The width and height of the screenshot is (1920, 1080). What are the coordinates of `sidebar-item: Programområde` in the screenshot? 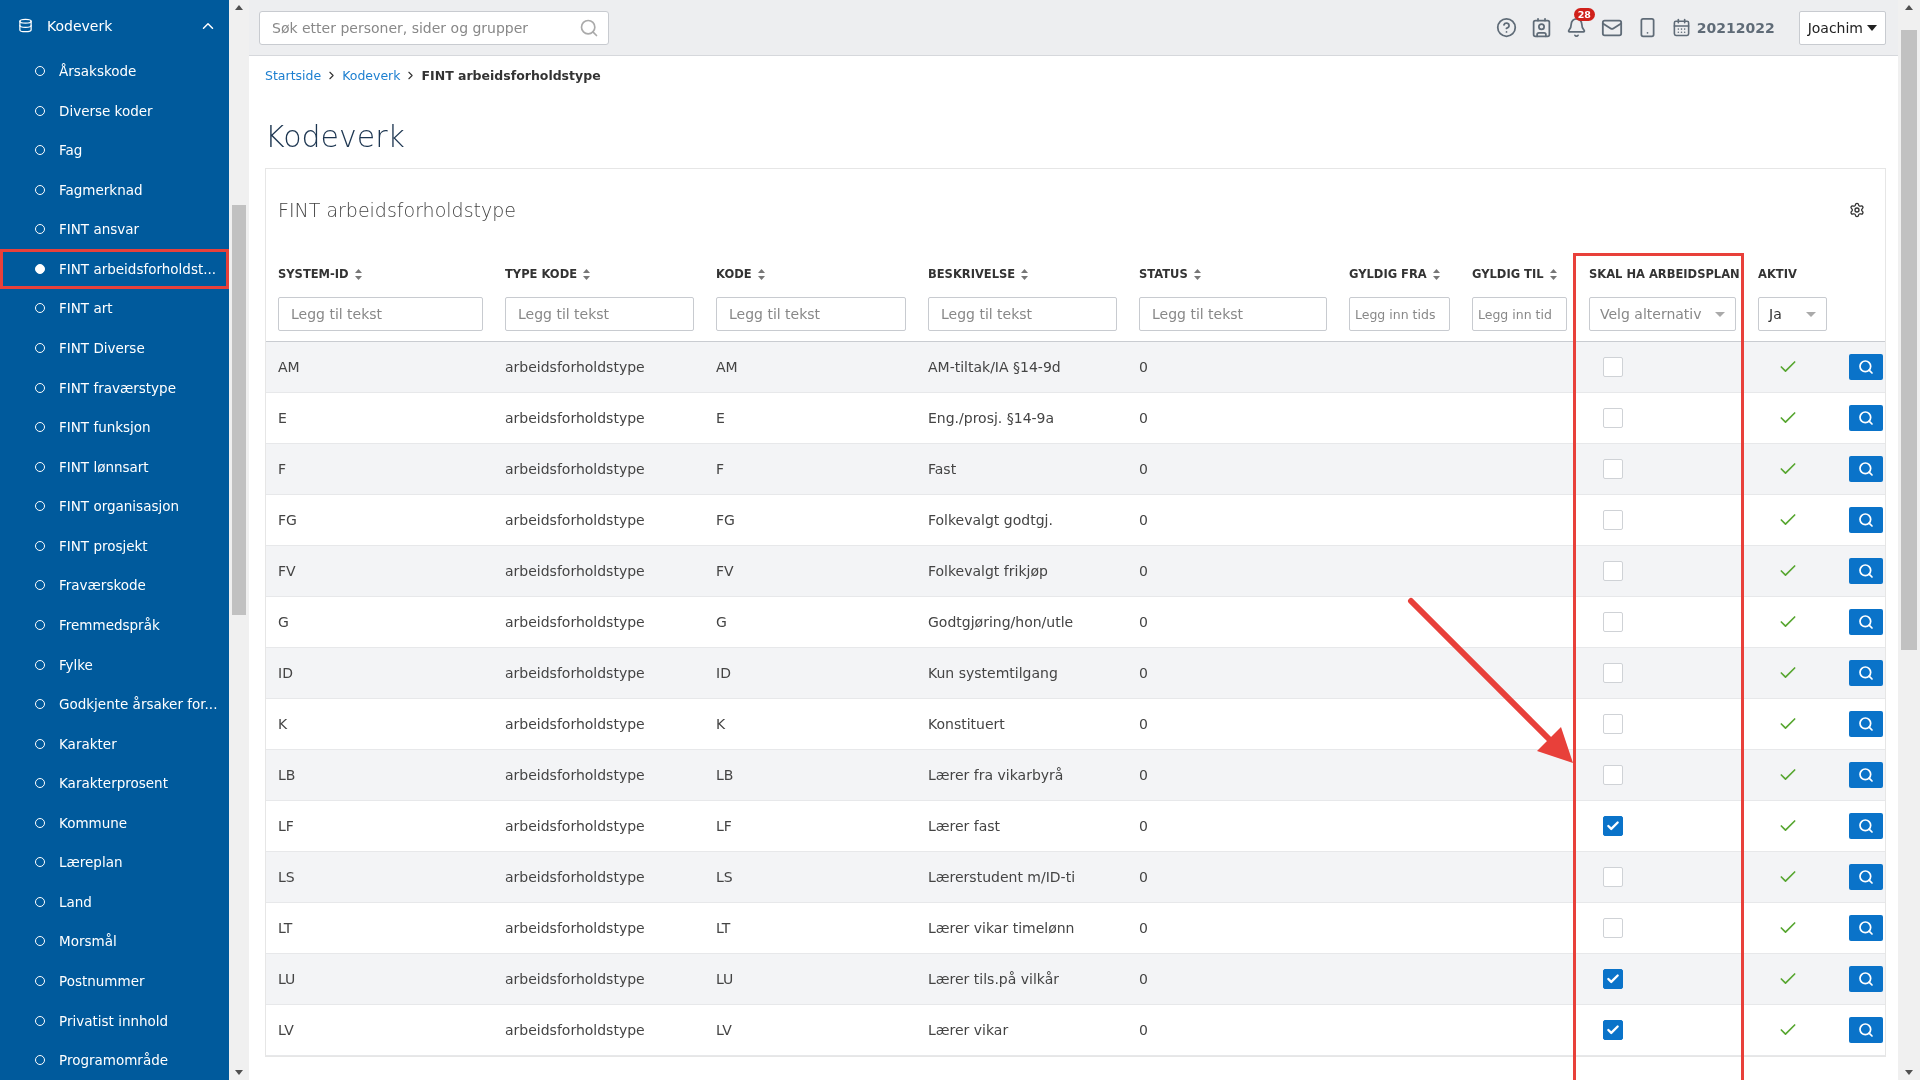 It's located at (114, 1060).